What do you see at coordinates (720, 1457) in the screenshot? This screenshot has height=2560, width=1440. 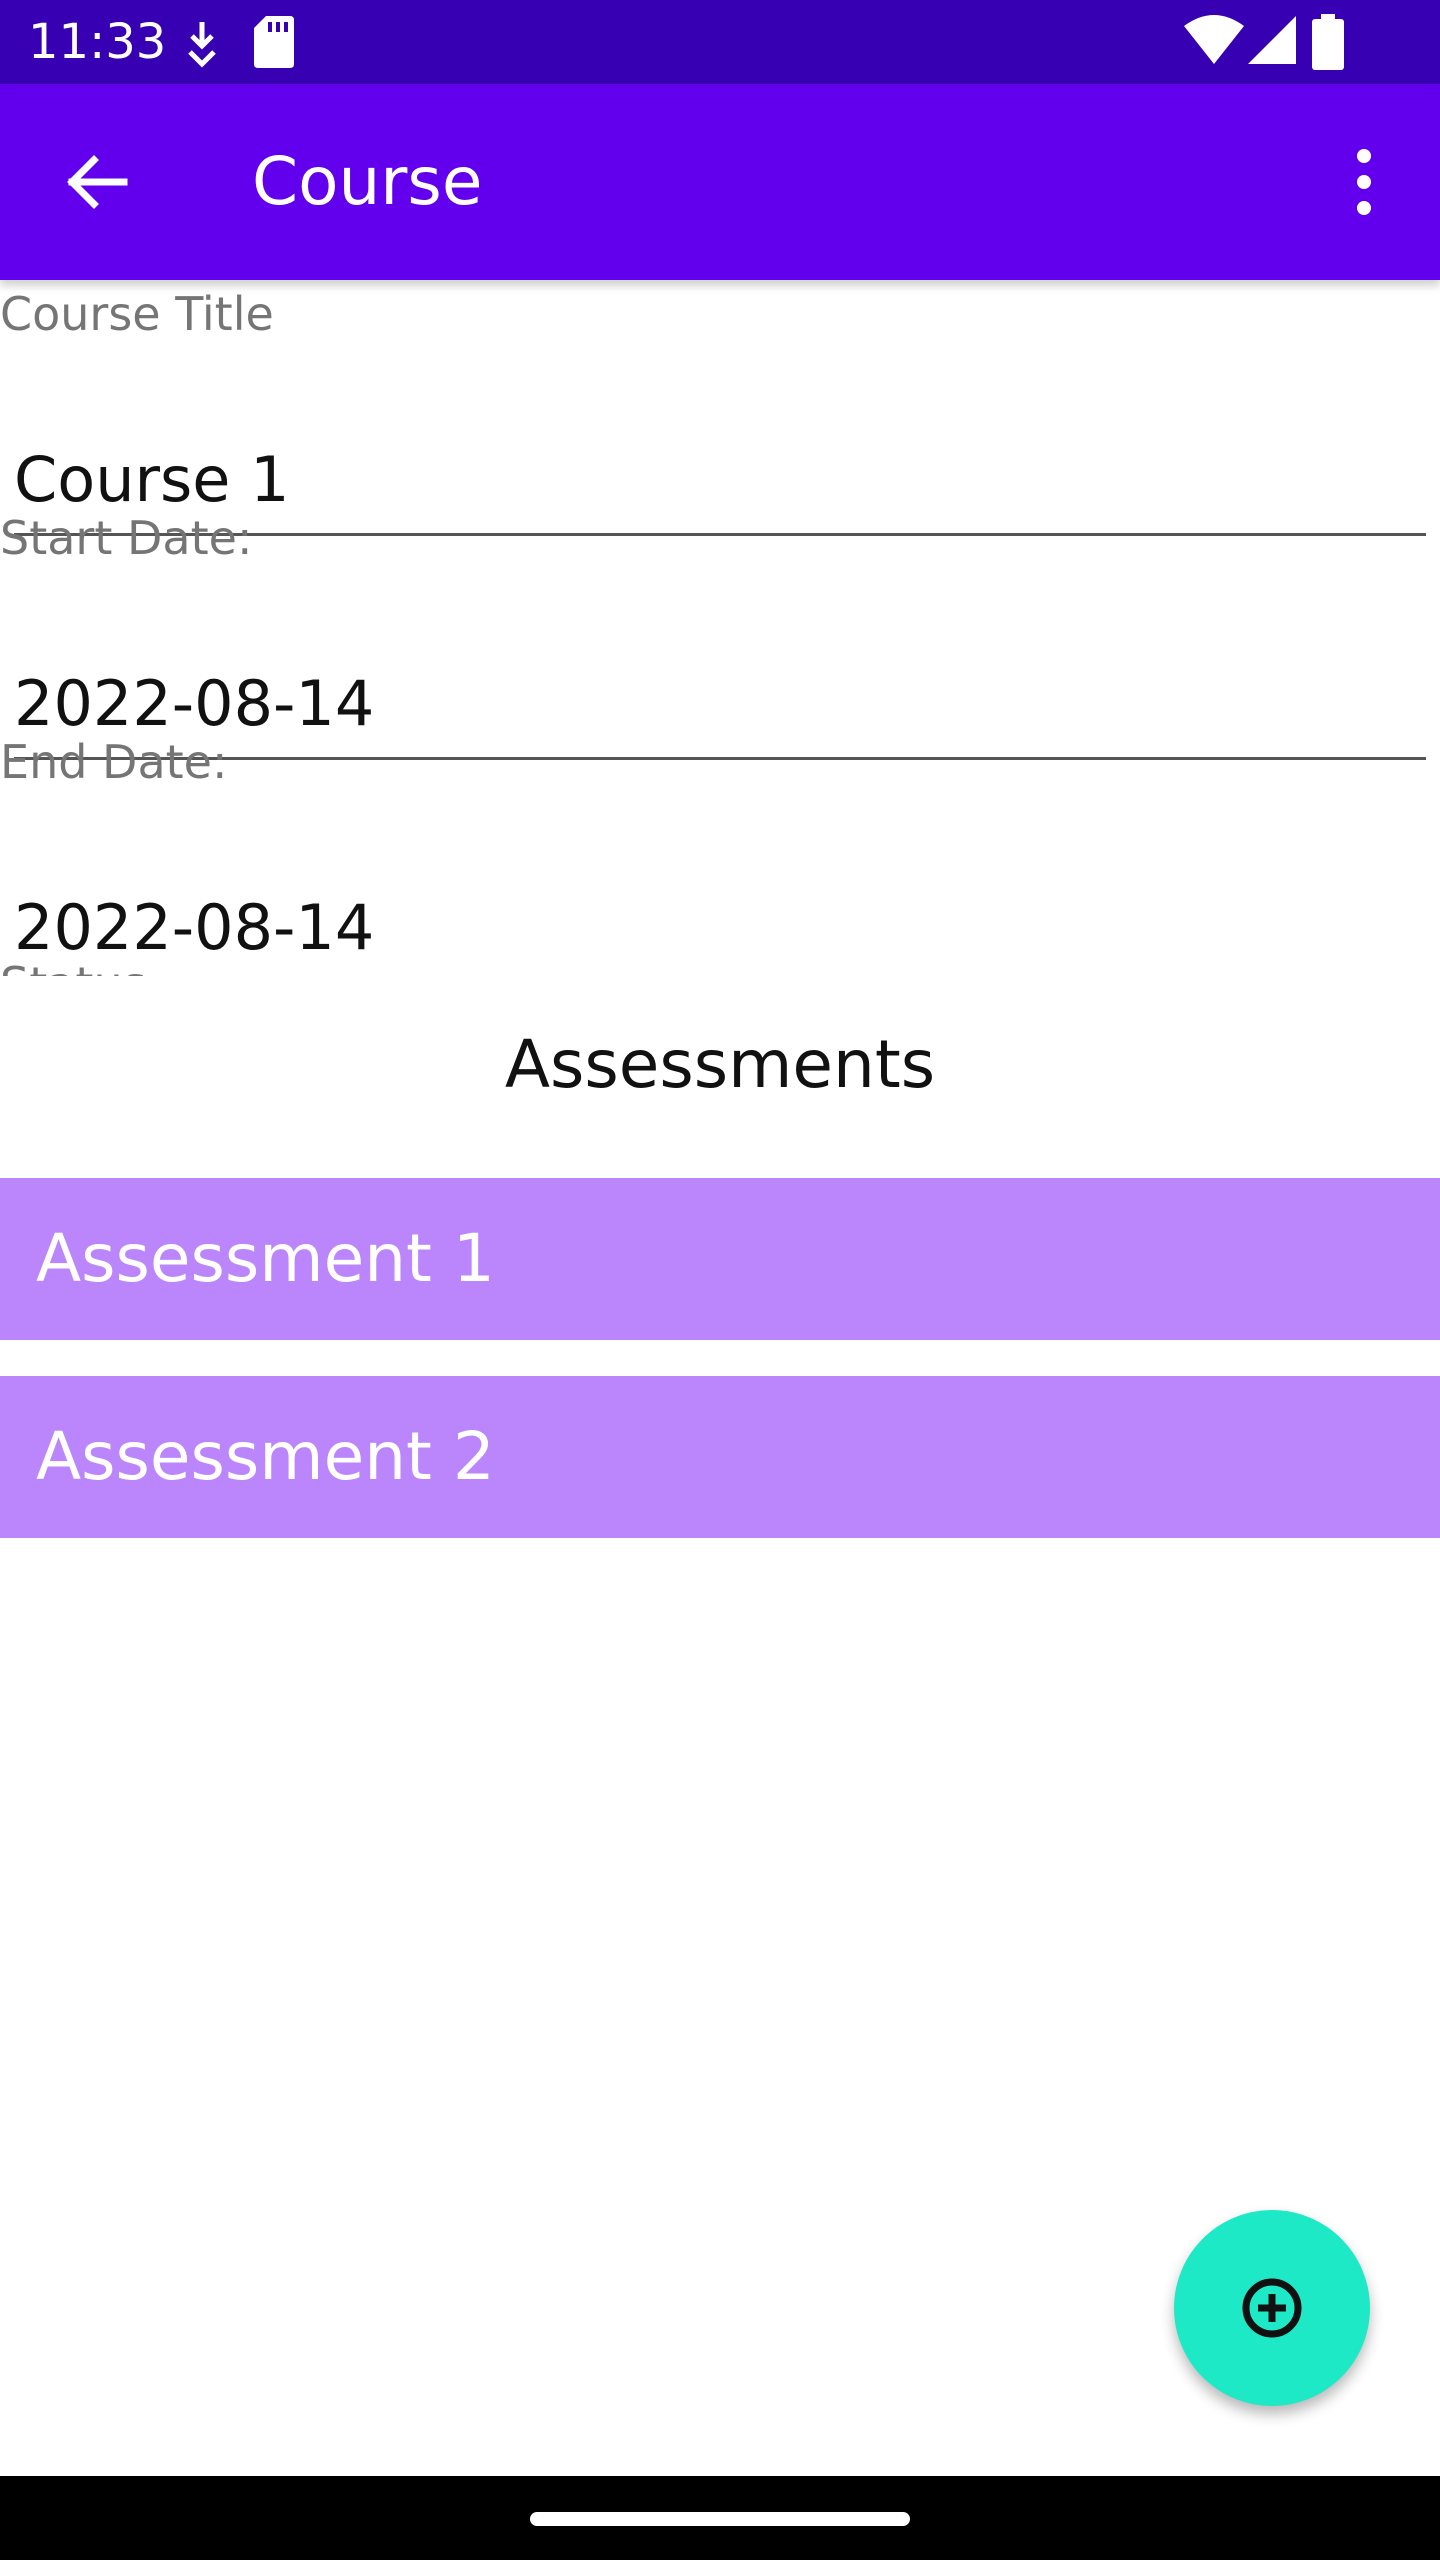 I see `assessment-list-item: Assessment 2` at bounding box center [720, 1457].